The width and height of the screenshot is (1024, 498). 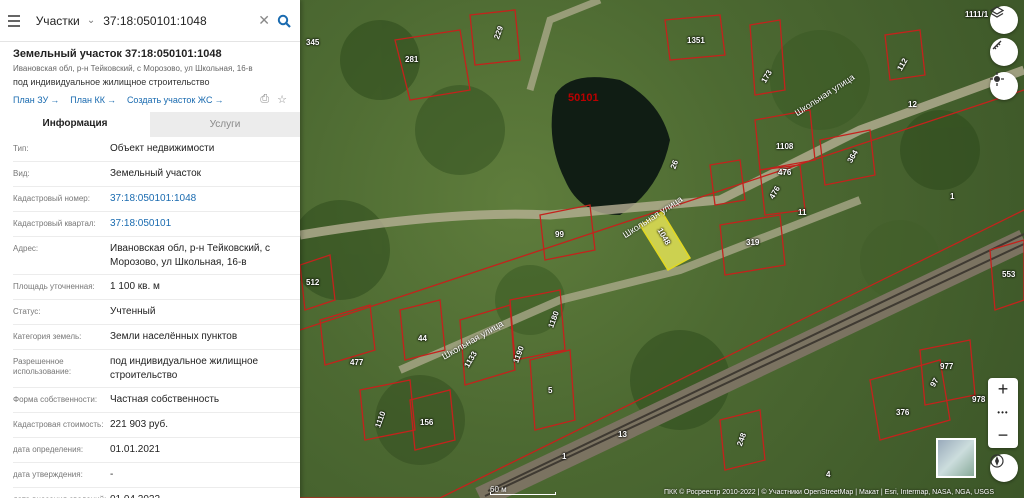 What do you see at coordinates (802, 212) in the screenshot?
I see `parcel-number: 11` at bounding box center [802, 212].